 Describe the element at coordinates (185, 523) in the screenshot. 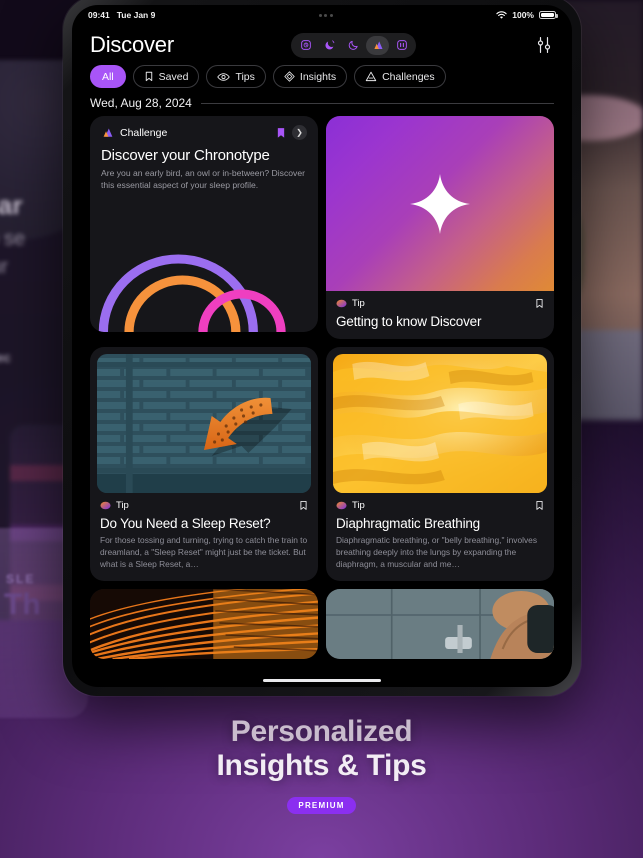

I see `card-title: Do You Need a Sleep Reset?` at that location.